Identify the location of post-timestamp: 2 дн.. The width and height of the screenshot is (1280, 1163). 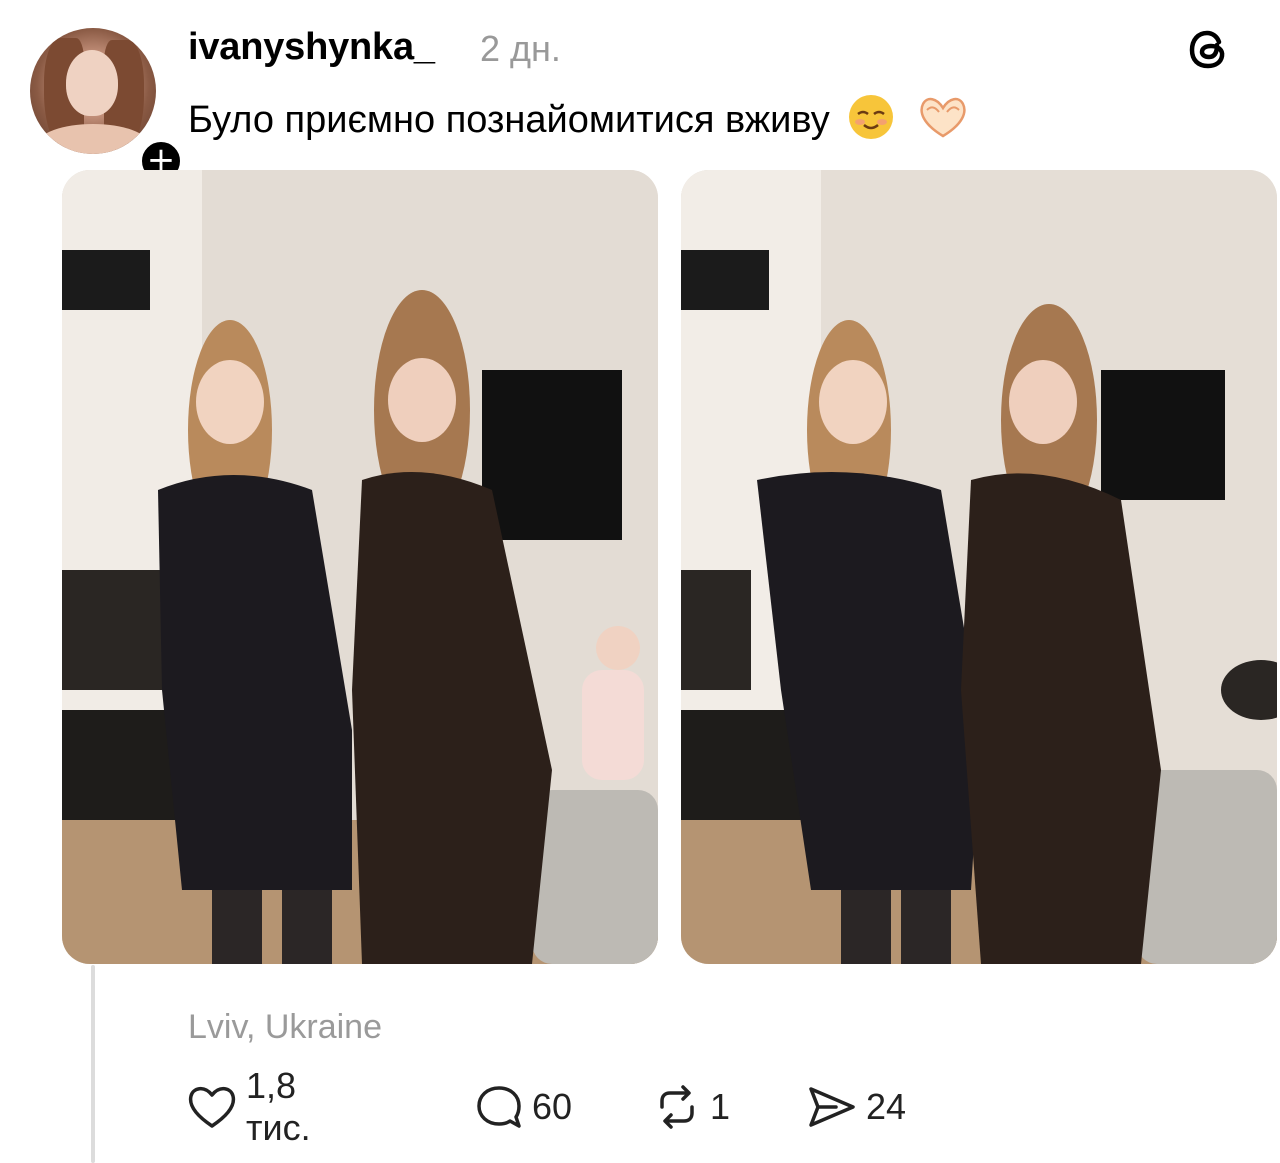
(520, 48).